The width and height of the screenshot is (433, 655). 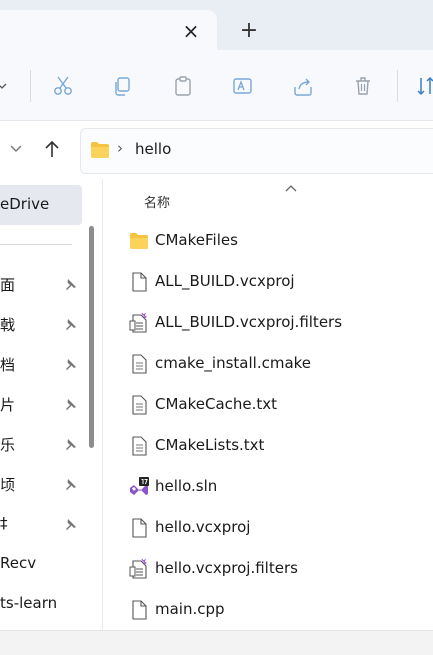 I want to click on file-name: hello.vcxproj, so click(x=203, y=527).